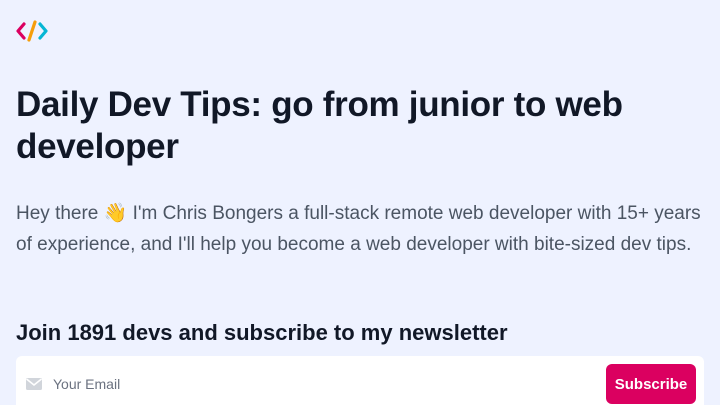 The height and width of the screenshot is (405, 720). I want to click on code-bracket-logo-icon, so click(32, 31).